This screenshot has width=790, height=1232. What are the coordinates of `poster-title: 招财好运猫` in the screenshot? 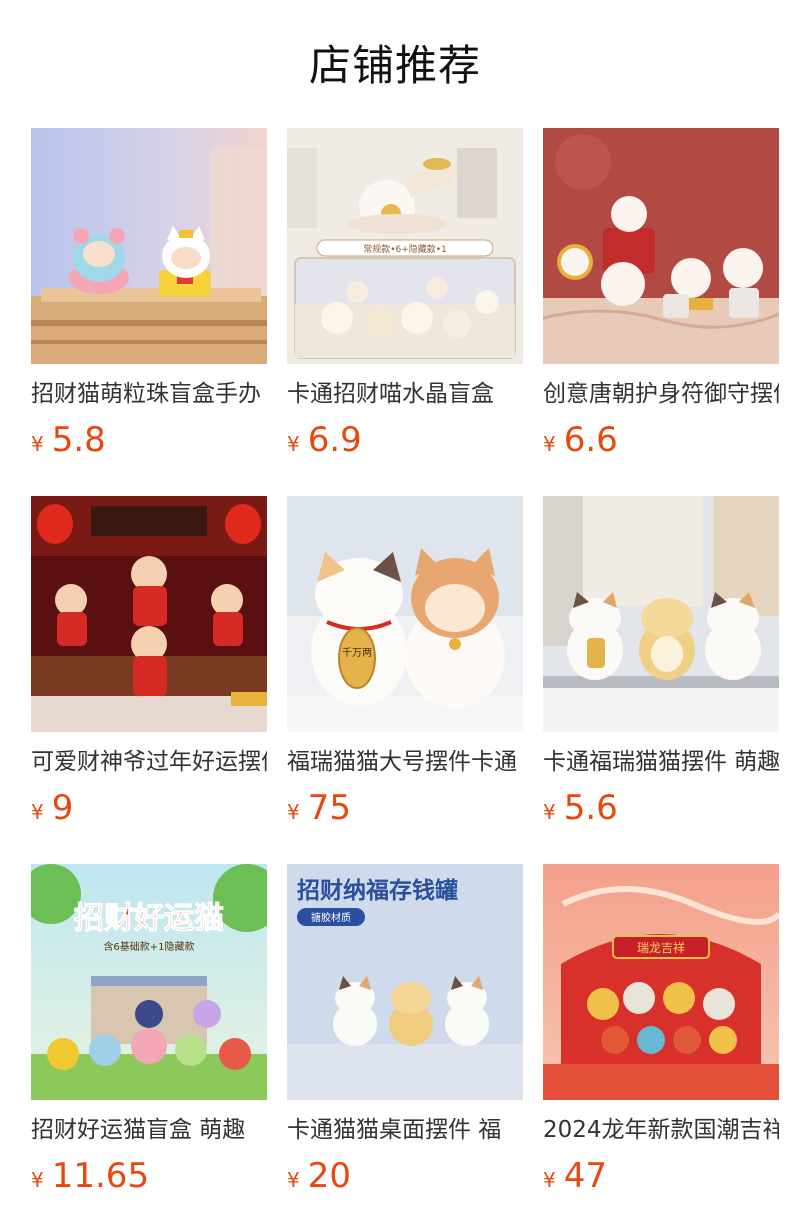 It's located at (149, 918).